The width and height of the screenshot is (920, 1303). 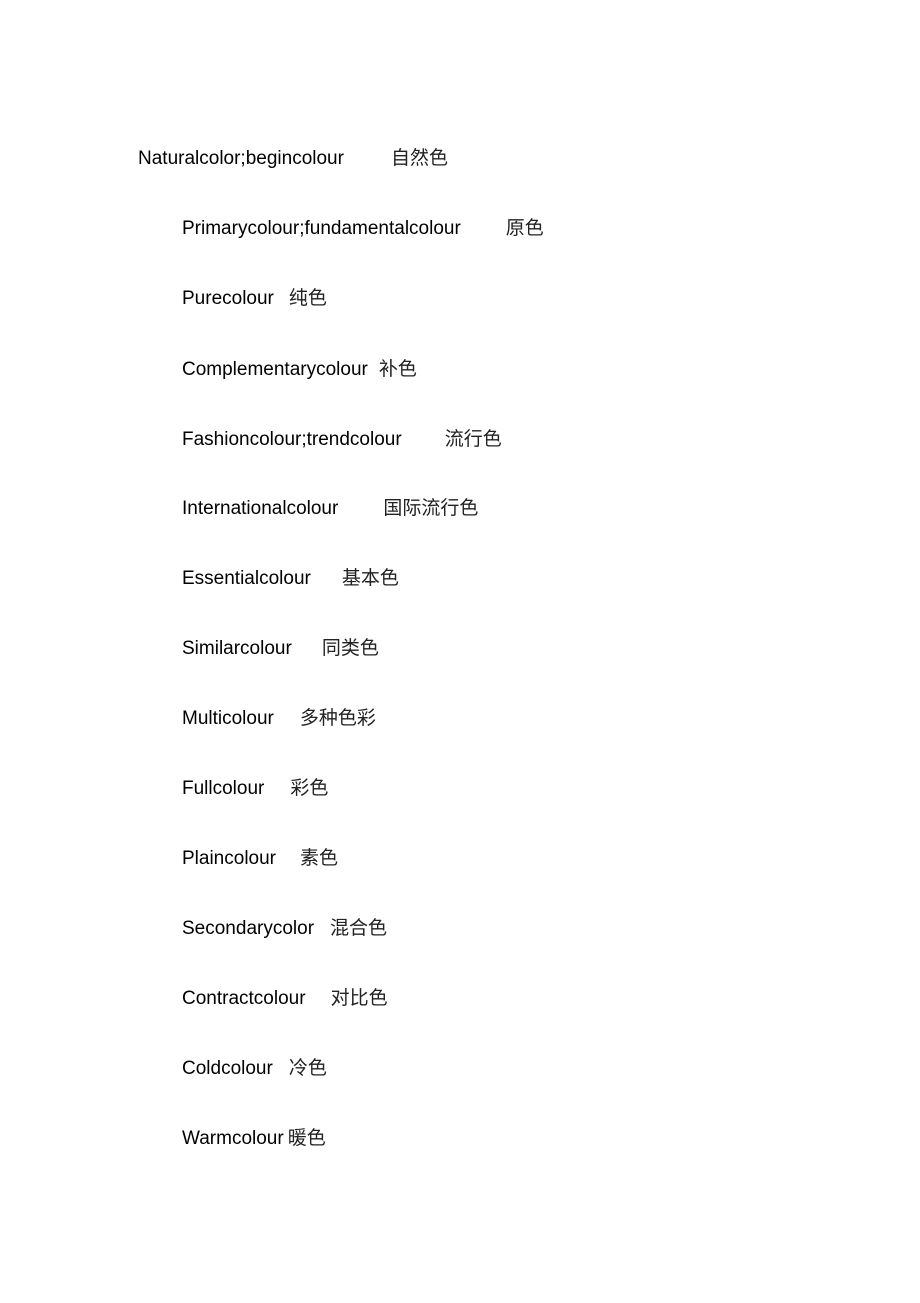 What do you see at coordinates (229, 858) in the screenshot?
I see `term-english: Plaincolour` at bounding box center [229, 858].